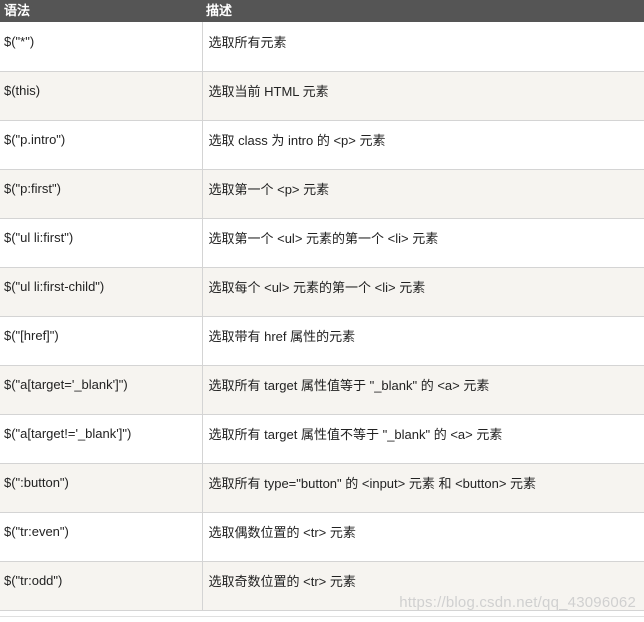 This screenshot has height=622, width=644. I want to click on selector-text: $("a[target='_blank']"), so click(66, 384).